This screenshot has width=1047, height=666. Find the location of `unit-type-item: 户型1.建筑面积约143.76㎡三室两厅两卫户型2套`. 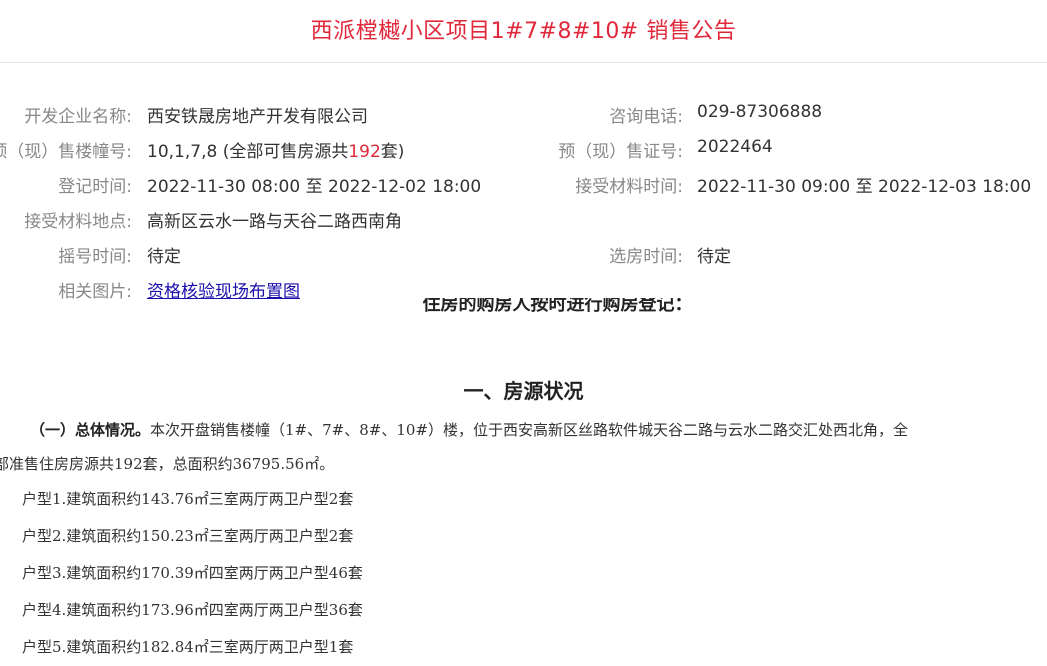

unit-type-item: 户型1.建筑面积约143.76㎡三室两厅两卫户型2套 is located at coordinates (188, 499).